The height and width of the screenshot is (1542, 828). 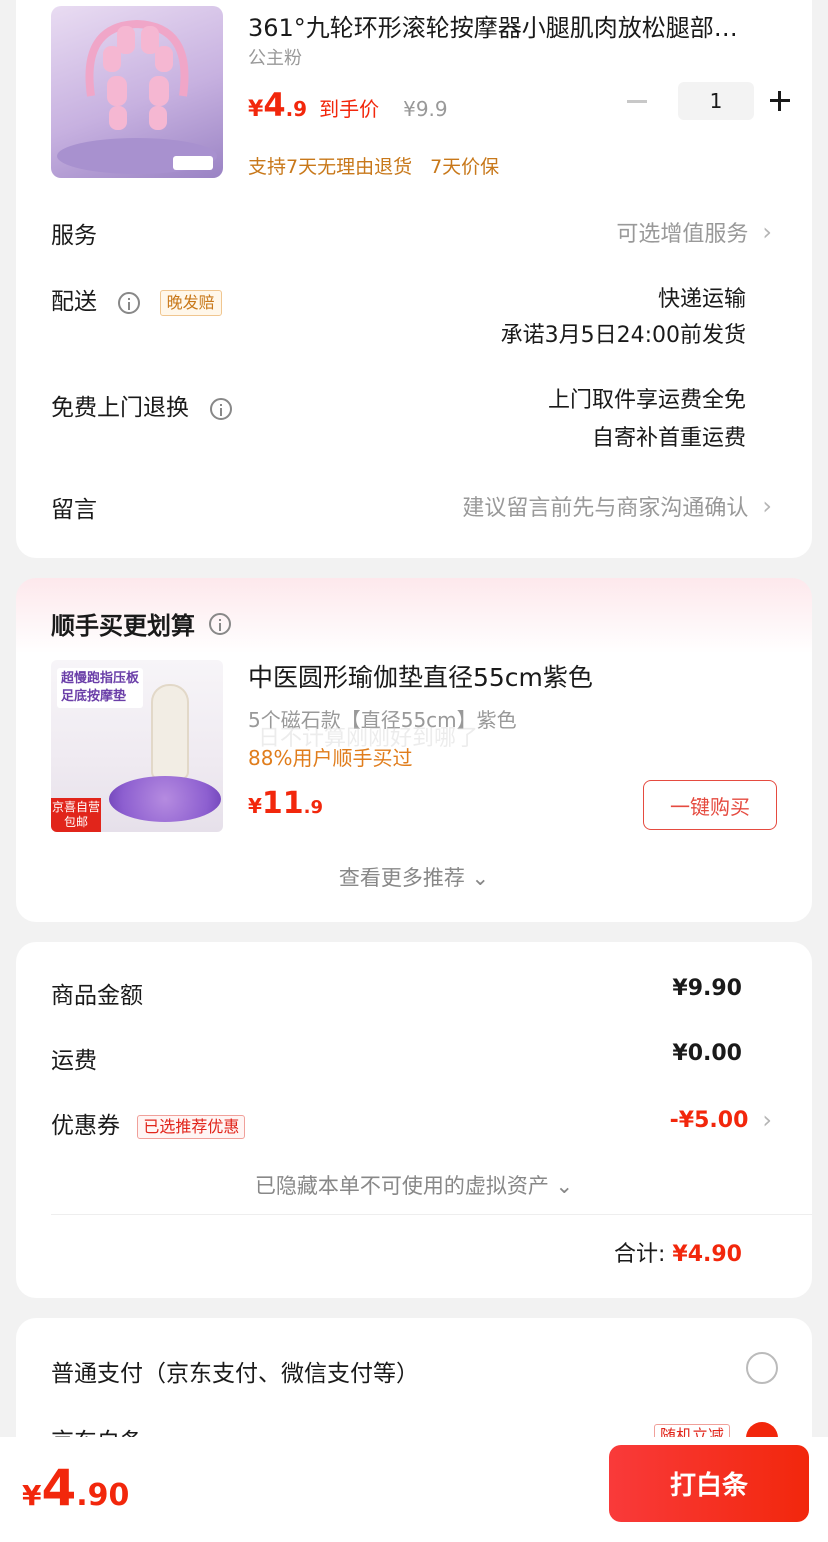 I want to click on quantity-stepper: 1, so click(x=709, y=101).